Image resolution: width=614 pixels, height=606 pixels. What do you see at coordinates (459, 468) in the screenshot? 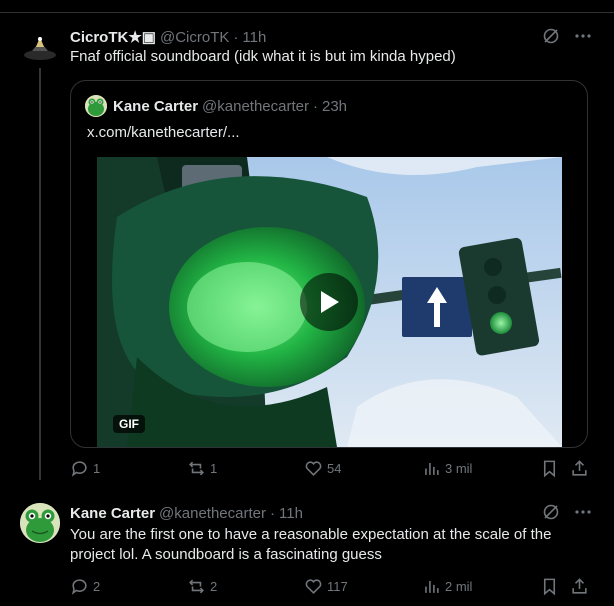
I see `views-count: 3 mil` at bounding box center [459, 468].